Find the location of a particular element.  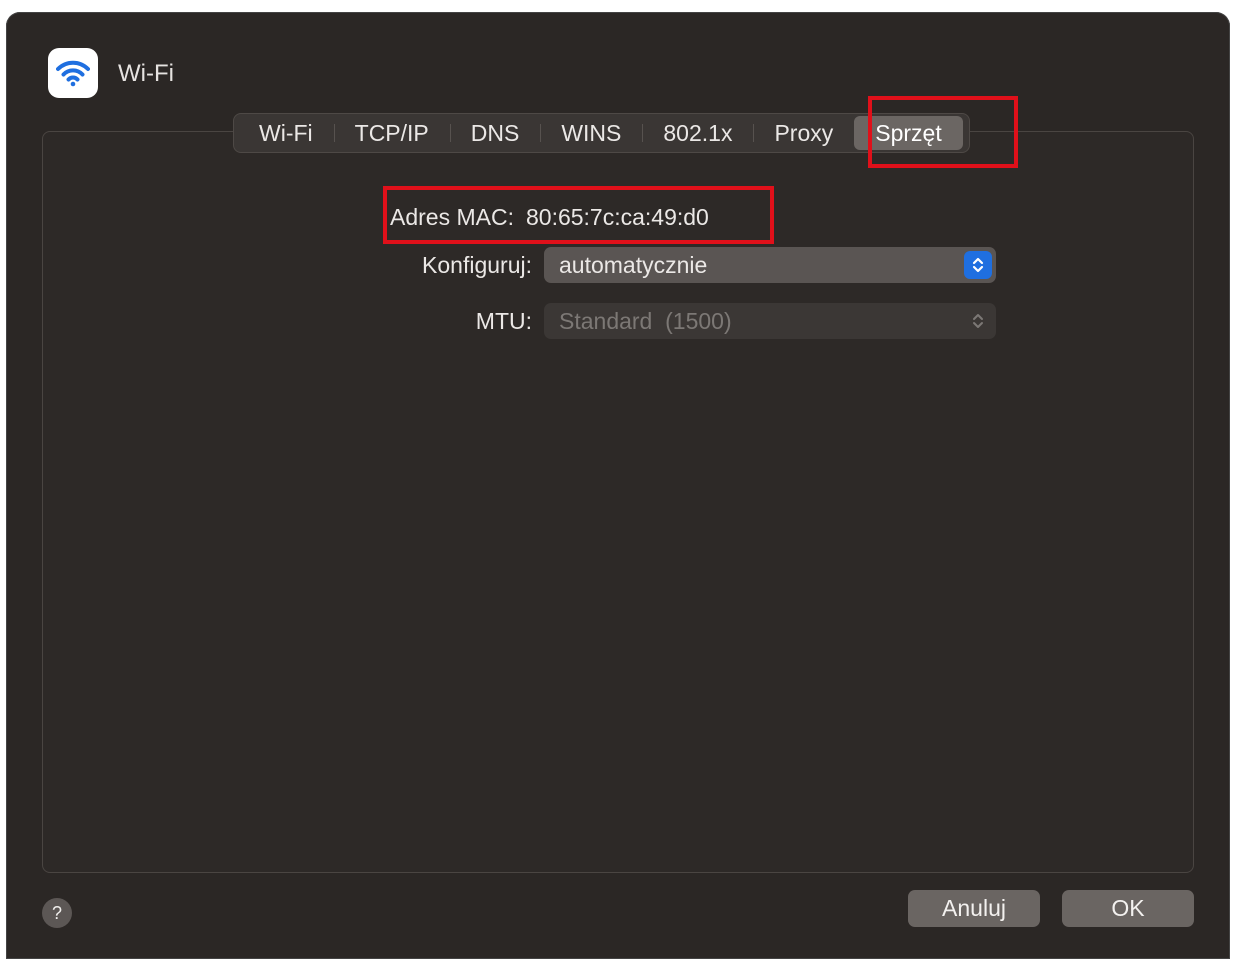

wifi-icon is located at coordinates (73, 73).